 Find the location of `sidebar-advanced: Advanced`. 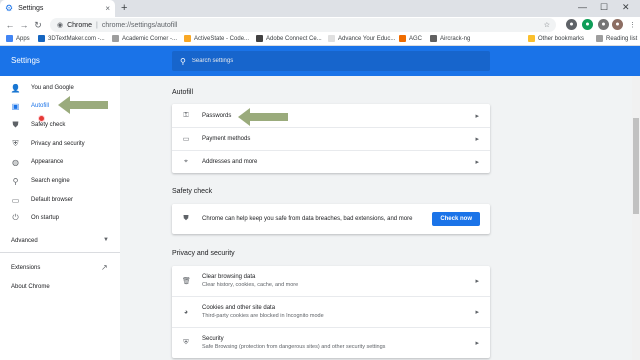

sidebar-advanced: Advanced is located at coordinates (24, 241).